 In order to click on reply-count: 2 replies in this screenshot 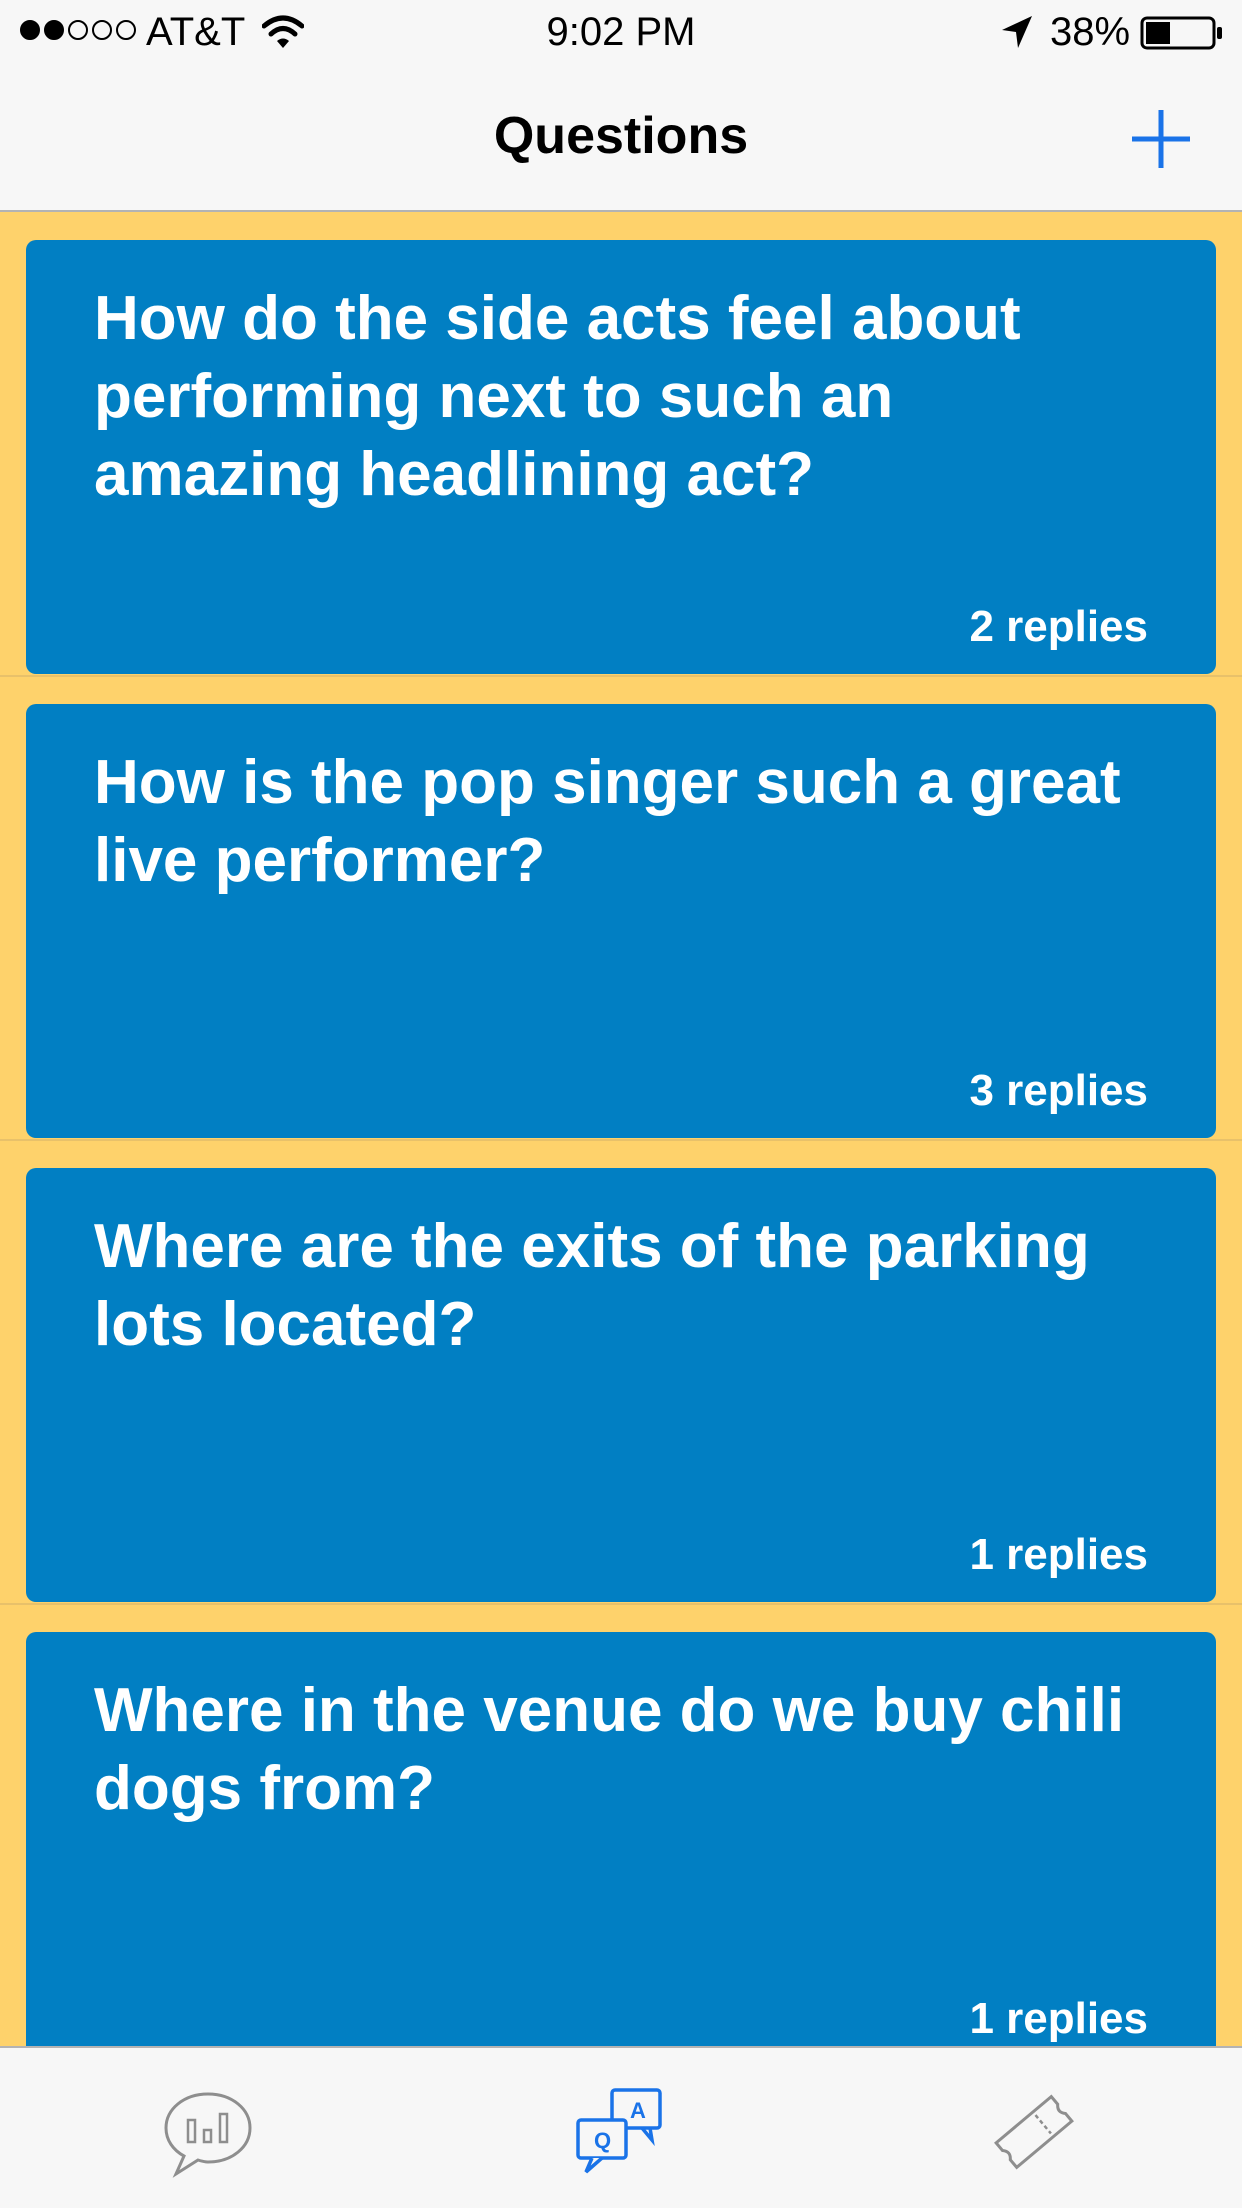, I will do `click(1058, 626)`.